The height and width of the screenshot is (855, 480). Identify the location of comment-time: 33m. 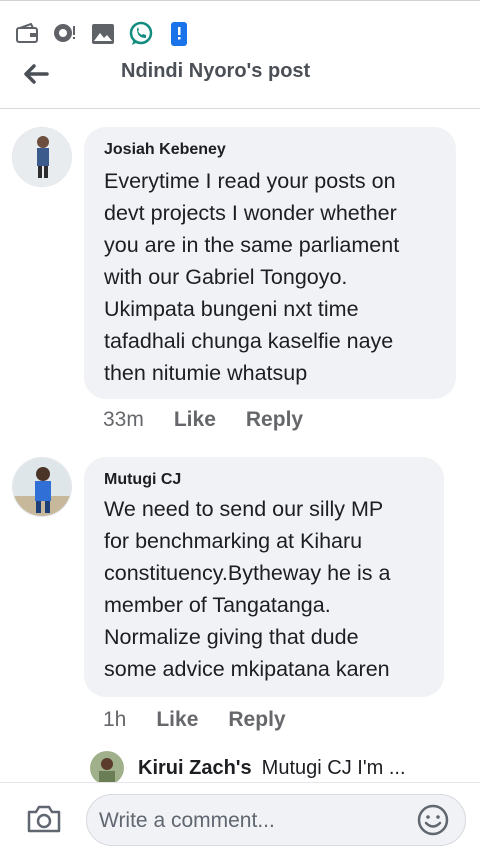
(123, 419).